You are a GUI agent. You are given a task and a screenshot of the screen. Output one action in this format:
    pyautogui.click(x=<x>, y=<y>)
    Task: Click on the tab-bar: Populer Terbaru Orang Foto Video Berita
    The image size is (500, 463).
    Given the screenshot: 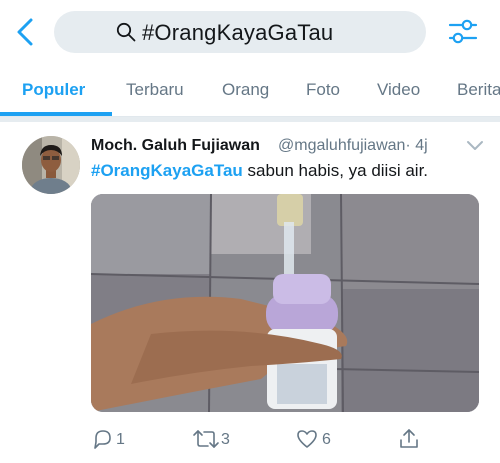 What is the action you would take?
    pyautogui.click(x=250, y=91)
    